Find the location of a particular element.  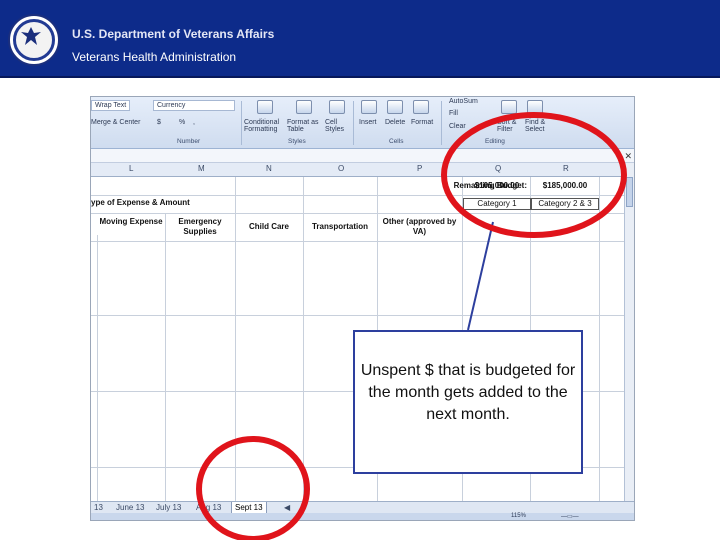

status-bar: 115% —▭— is located at coordinates (362, 516).